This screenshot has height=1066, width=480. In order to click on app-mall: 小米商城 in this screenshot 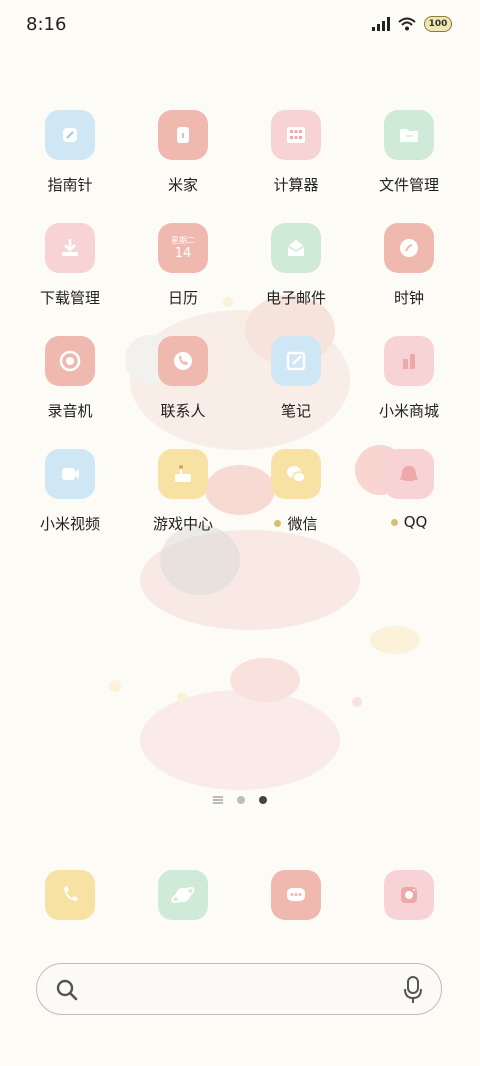, I will do `click(409, 378)`.